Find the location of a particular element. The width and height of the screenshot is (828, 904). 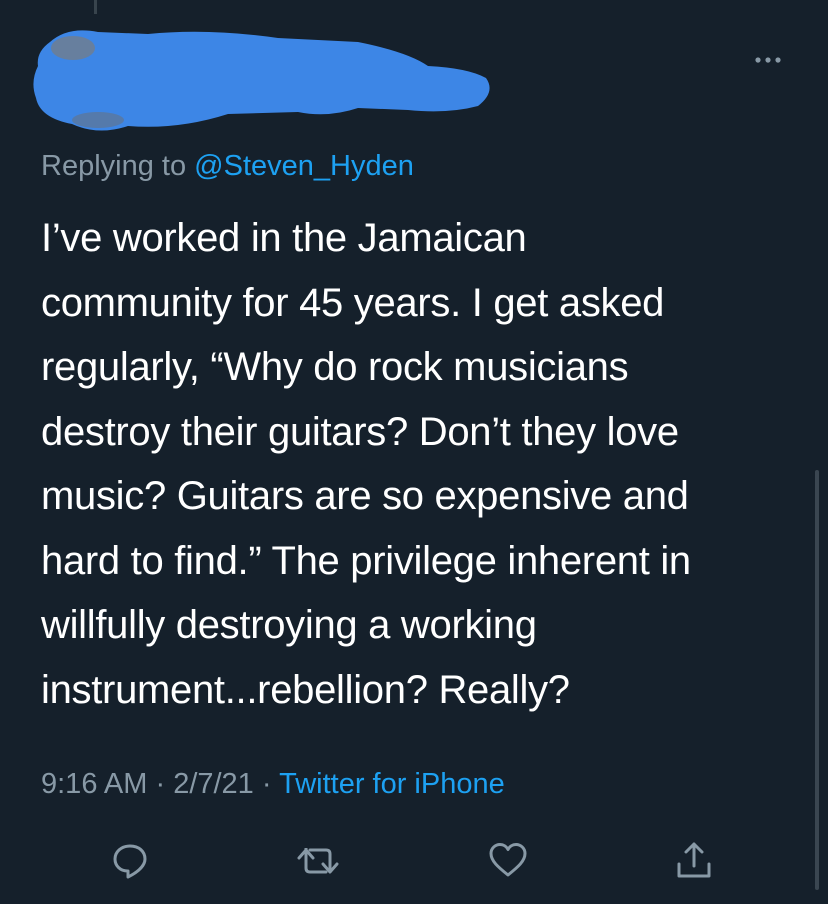

redacted-author-header is located at coordinates (263, 82).